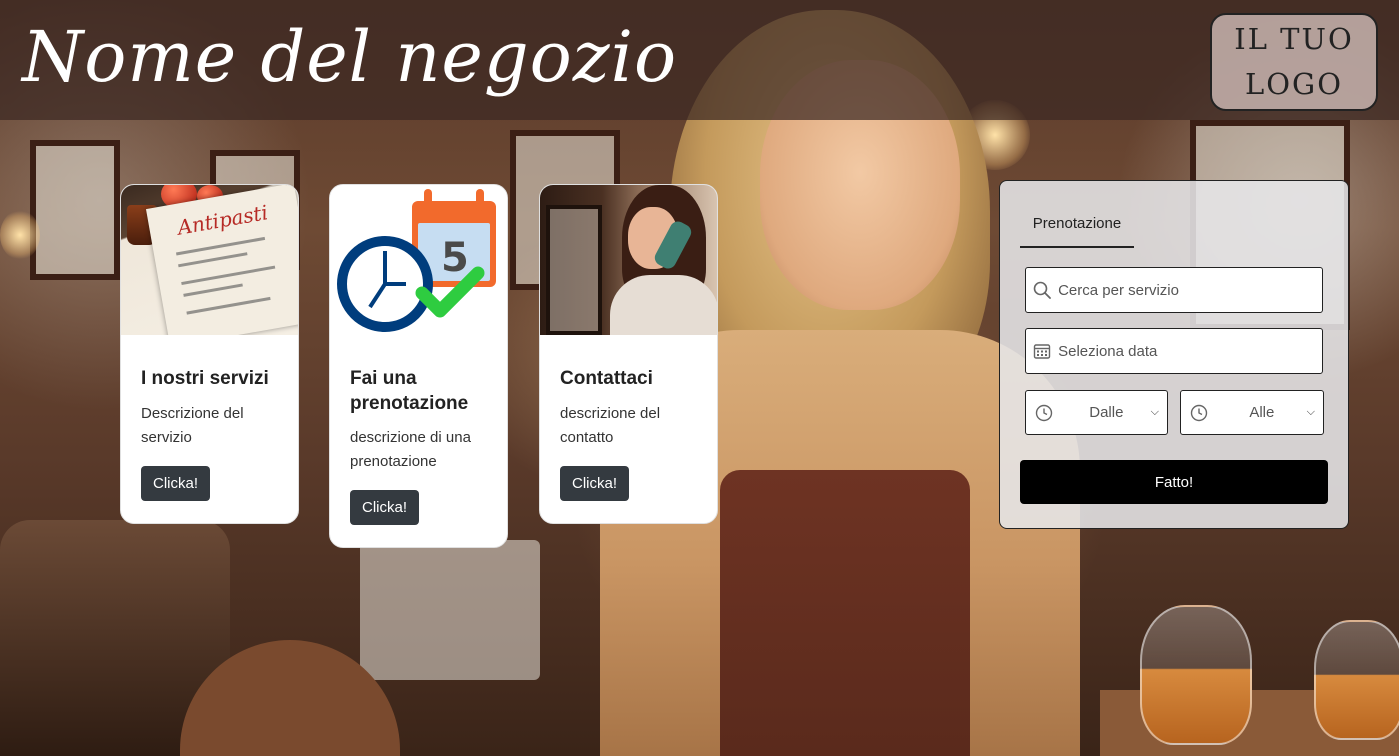  Describe the element at coordinates (1077, 231) in the screenshot. I see `tab-prenotazione: Prenotazione` at that location.